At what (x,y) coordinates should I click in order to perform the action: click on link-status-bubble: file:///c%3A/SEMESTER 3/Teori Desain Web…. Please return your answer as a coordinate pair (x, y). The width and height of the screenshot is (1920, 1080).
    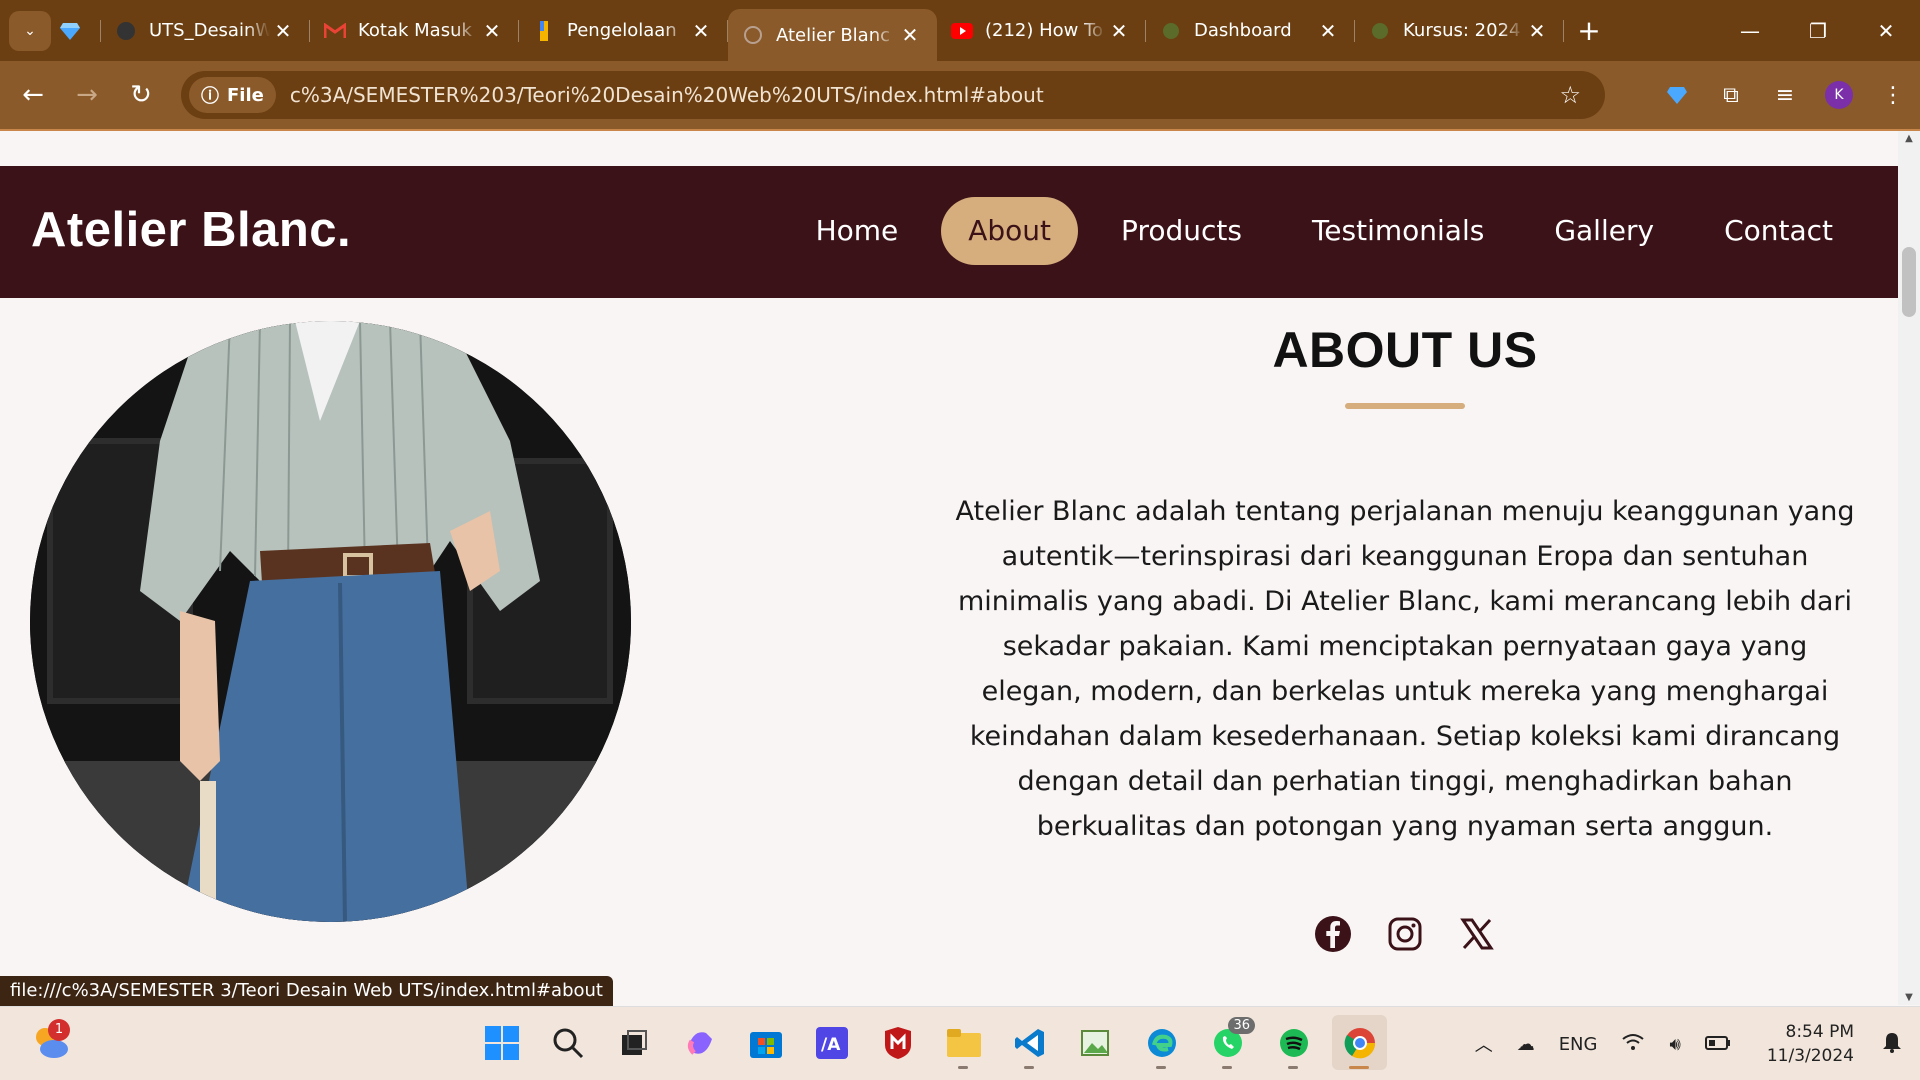
    Looking at the image, I should click on (306, 991).